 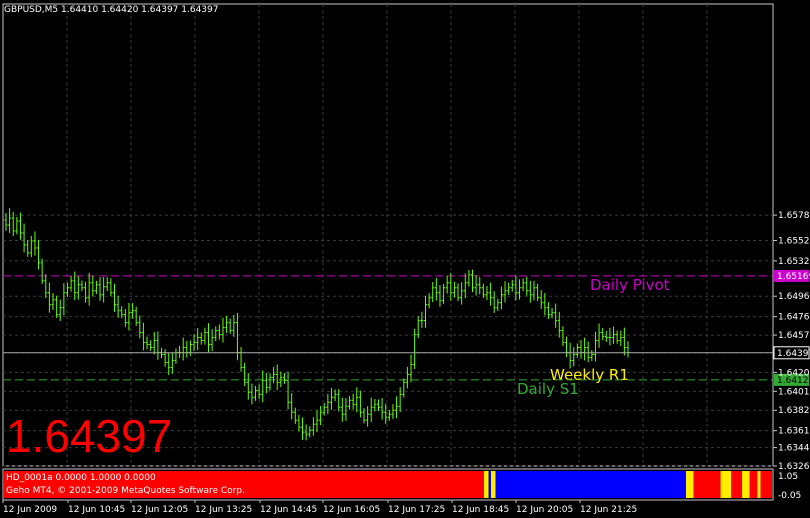 I want to click on time-tick-label: 12 Jun 20:05, so click(x=544, y=510).